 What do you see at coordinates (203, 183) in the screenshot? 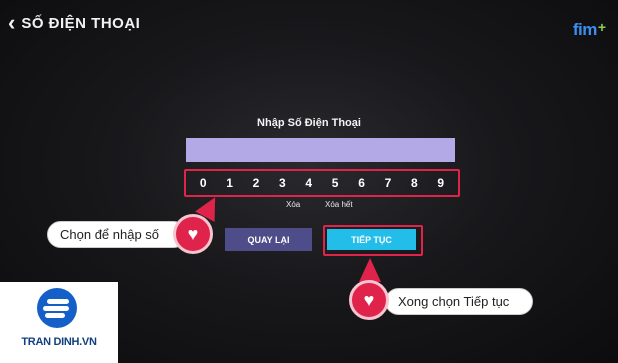
I see `key-0: 0` at bounding box center [203, 183].